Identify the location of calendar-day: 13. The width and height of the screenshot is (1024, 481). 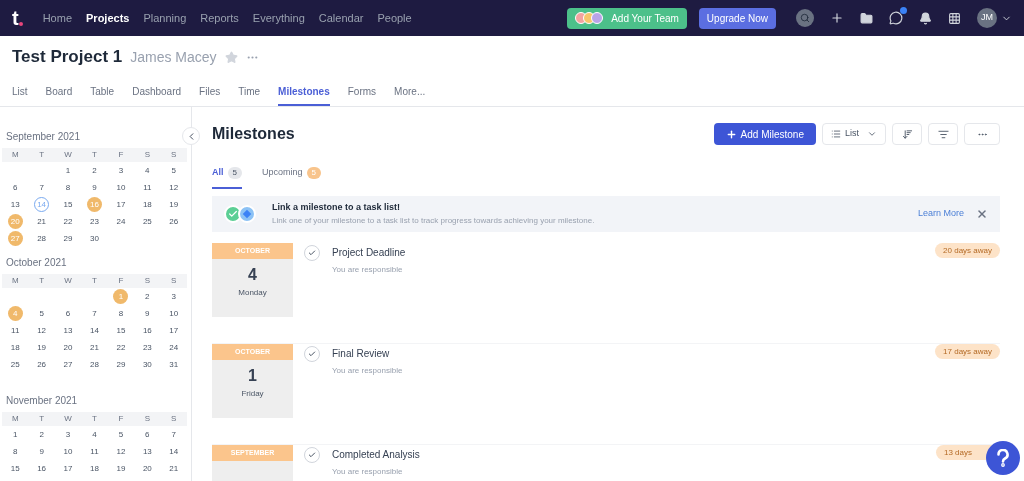
(15, 204).